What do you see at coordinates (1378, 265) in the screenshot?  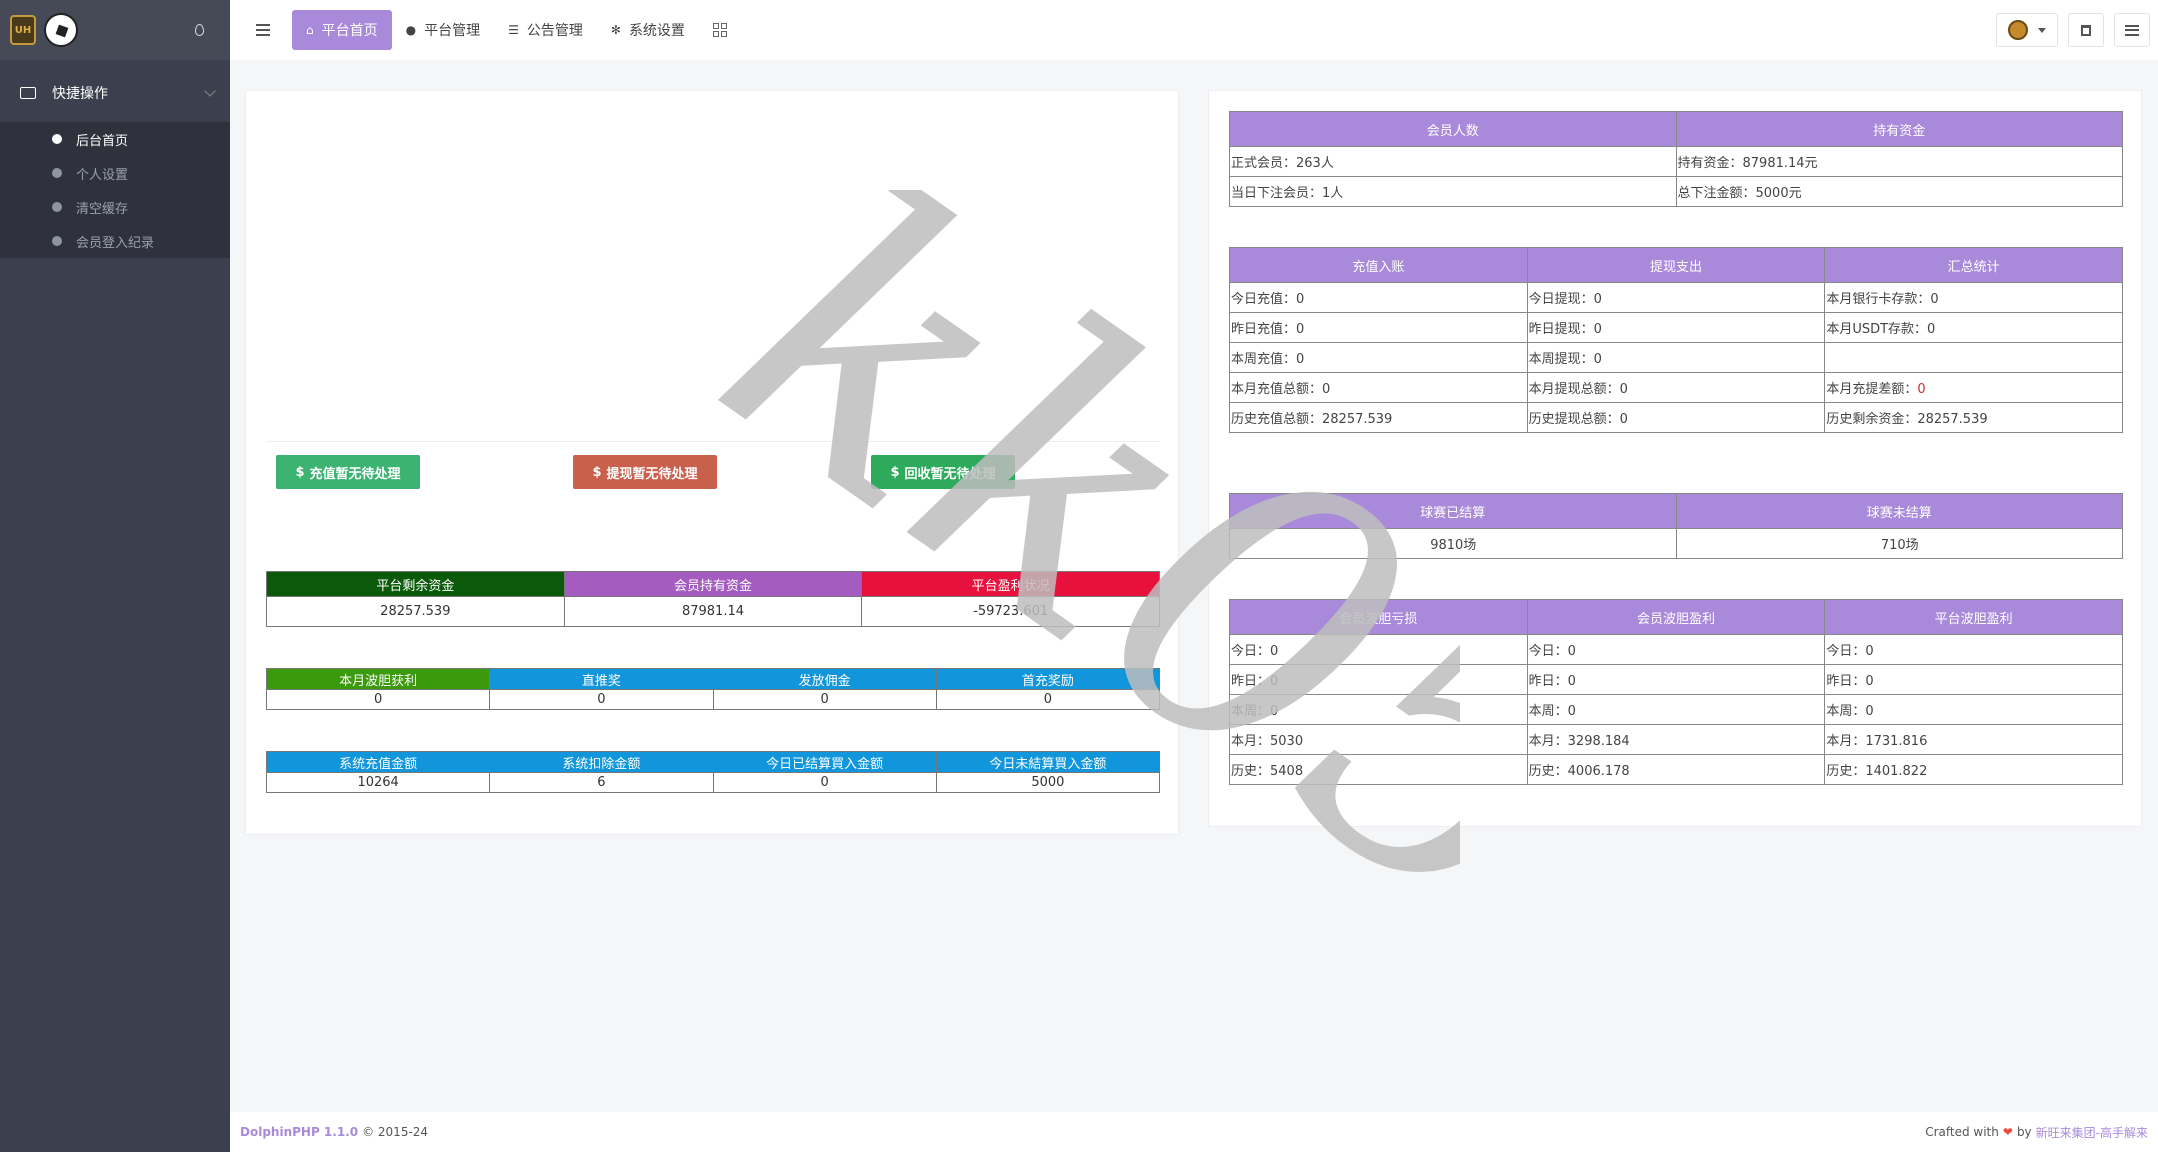 I see `table-header: 充值入账` at bounding box center [1378, 265].